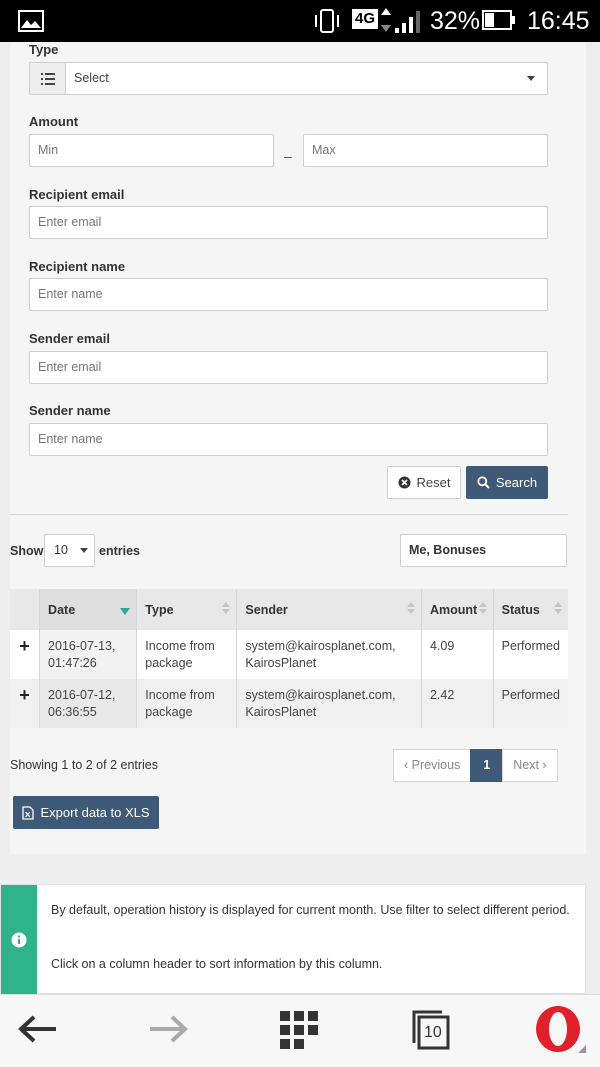  I want to click on browser-bottom-bar: 10, so click(300, 1030).